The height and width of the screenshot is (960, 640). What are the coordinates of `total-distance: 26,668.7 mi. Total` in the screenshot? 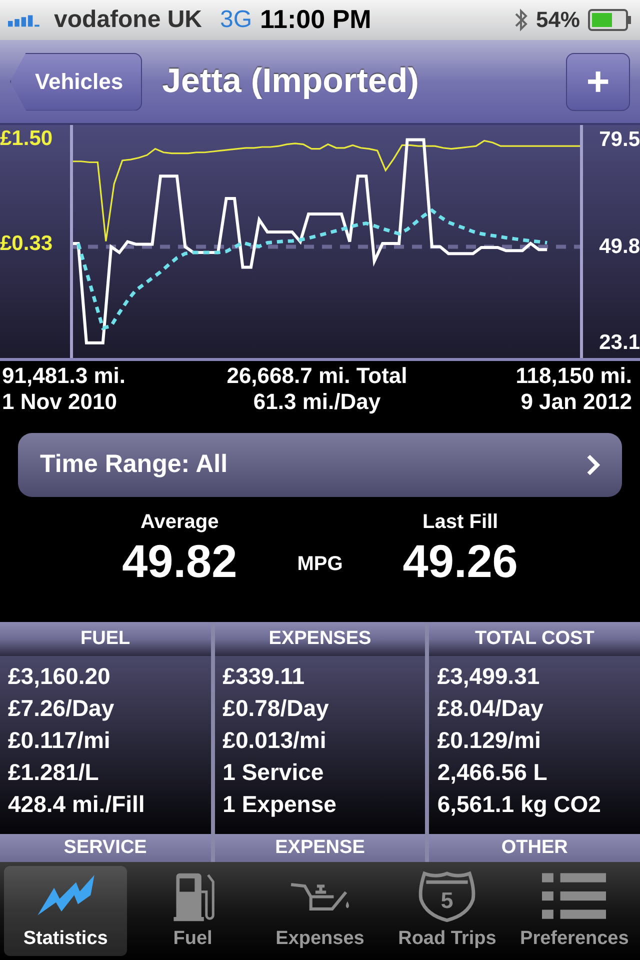 It's located at (317, 376).